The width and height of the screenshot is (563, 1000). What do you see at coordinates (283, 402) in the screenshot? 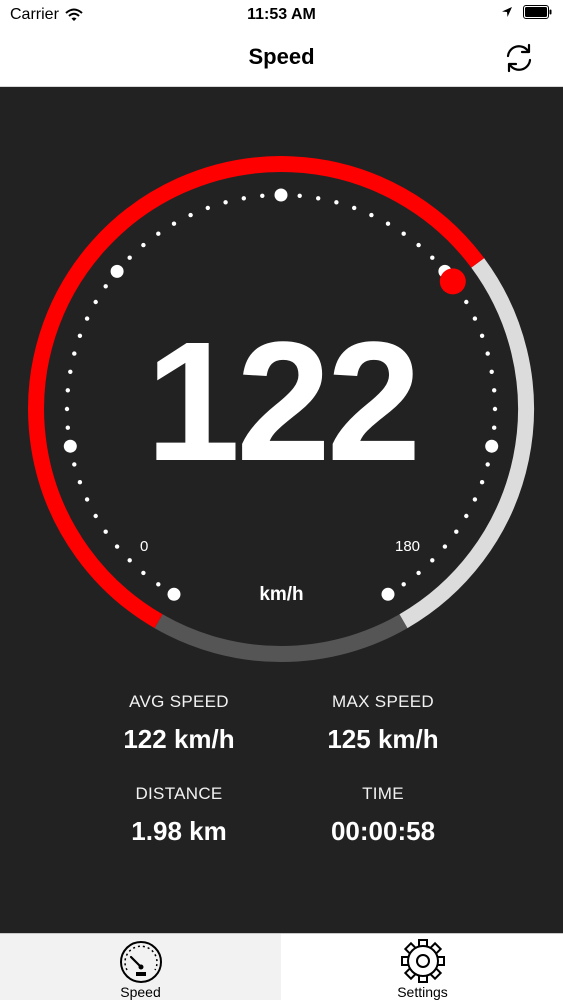
I see `current-speed: 122` at bounding box center [283, 402].